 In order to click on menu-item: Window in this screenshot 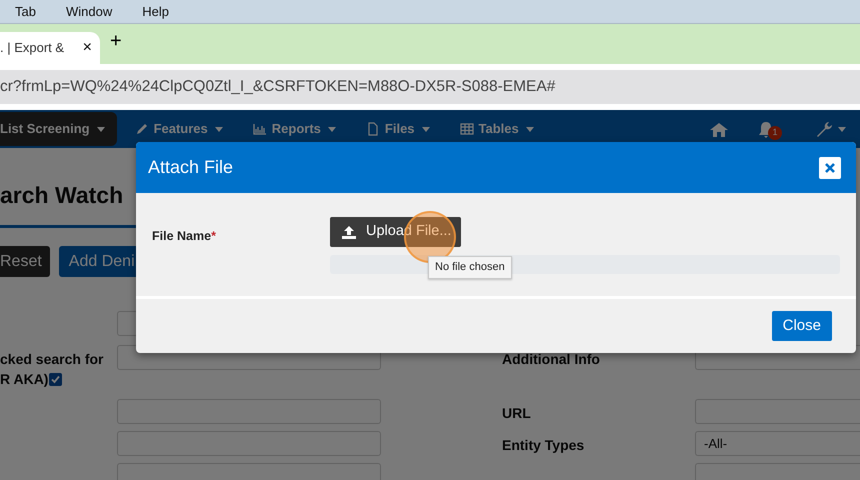, I will do `click(89, 12)`.